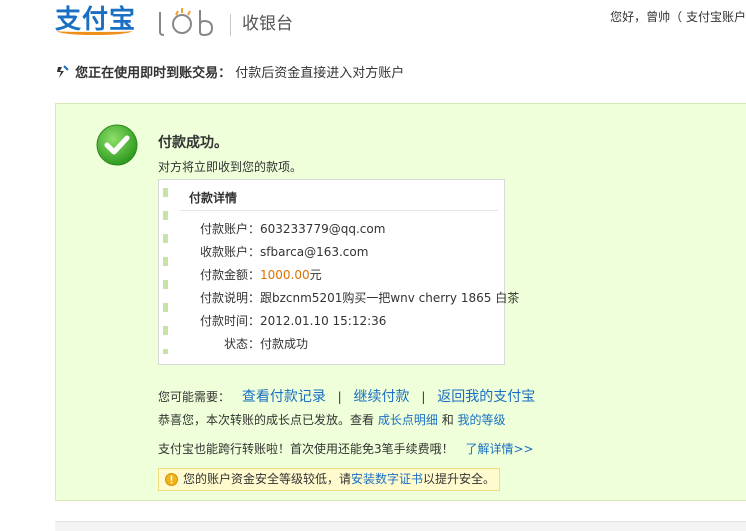  I want to click on detail-value: 付款成功, so click(284, 344).